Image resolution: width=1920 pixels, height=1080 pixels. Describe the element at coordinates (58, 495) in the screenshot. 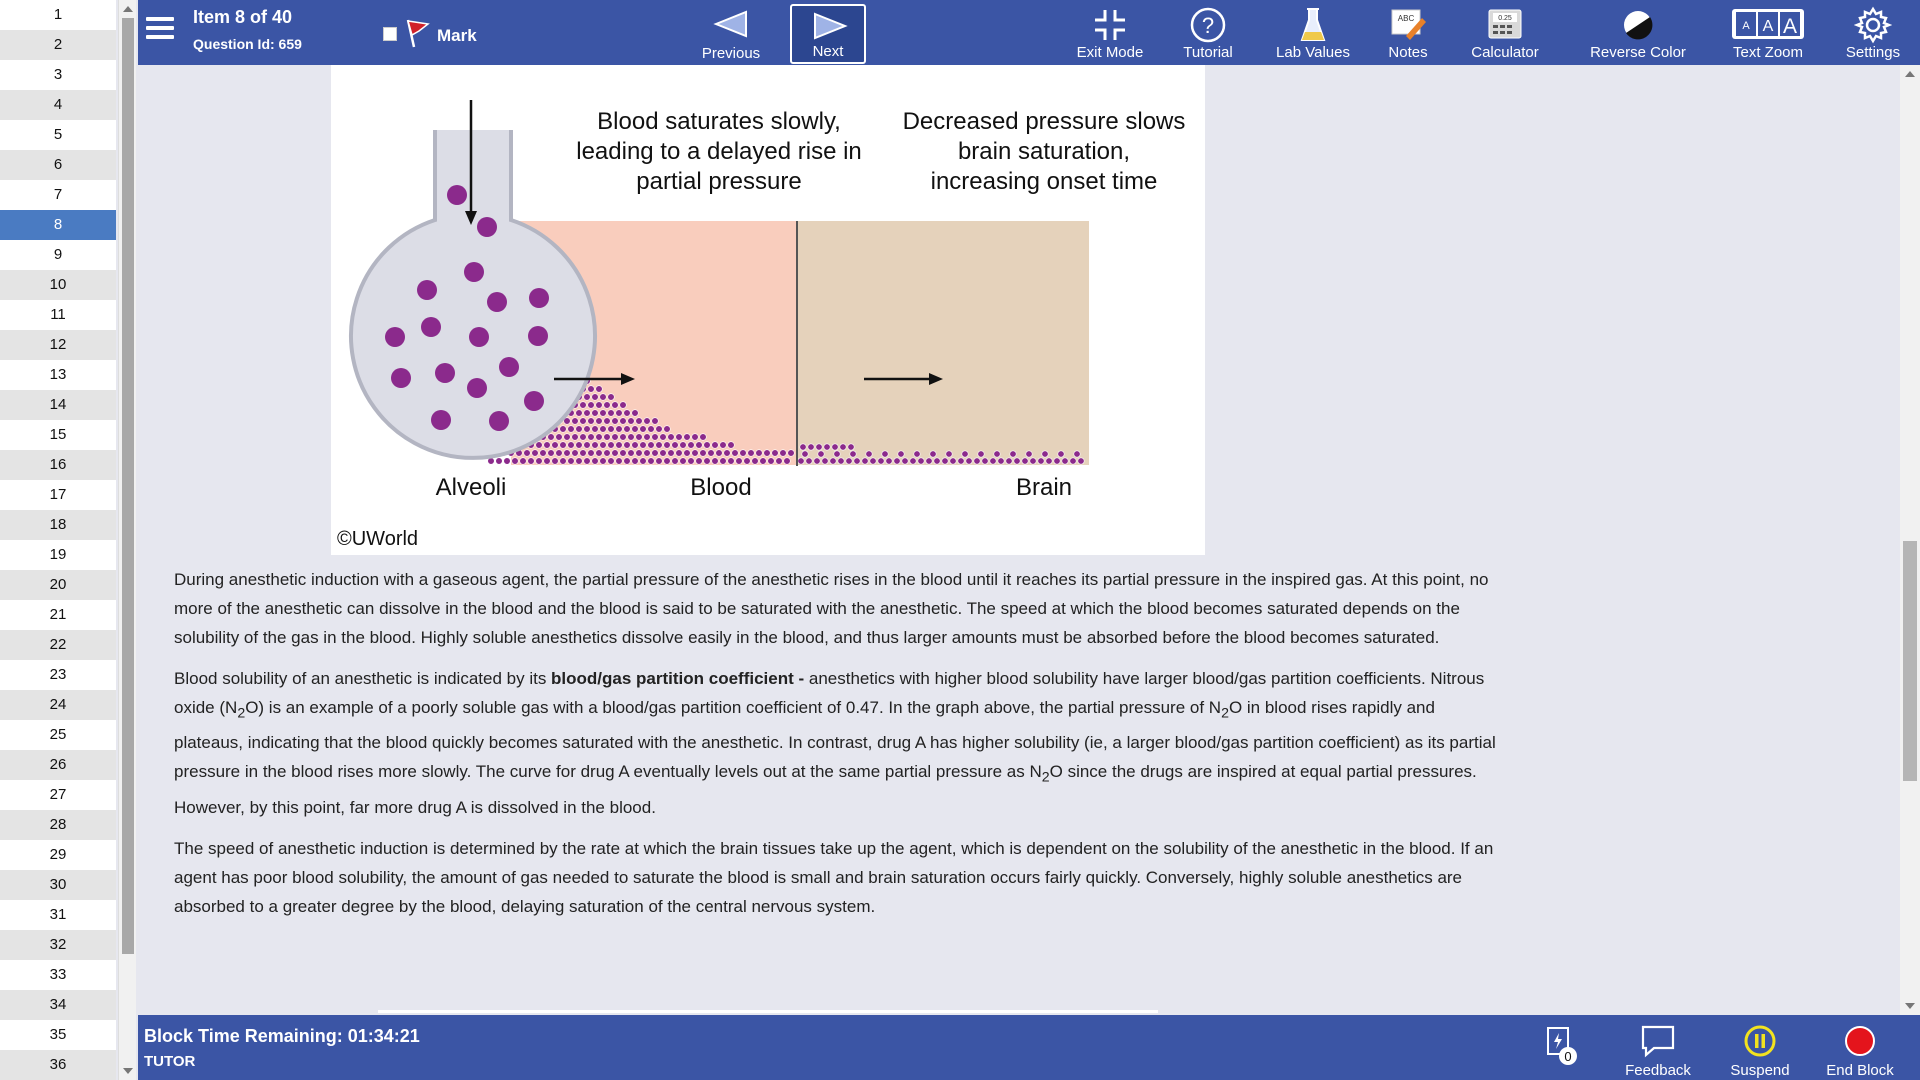

I see `question-number-item: 17` at that location.